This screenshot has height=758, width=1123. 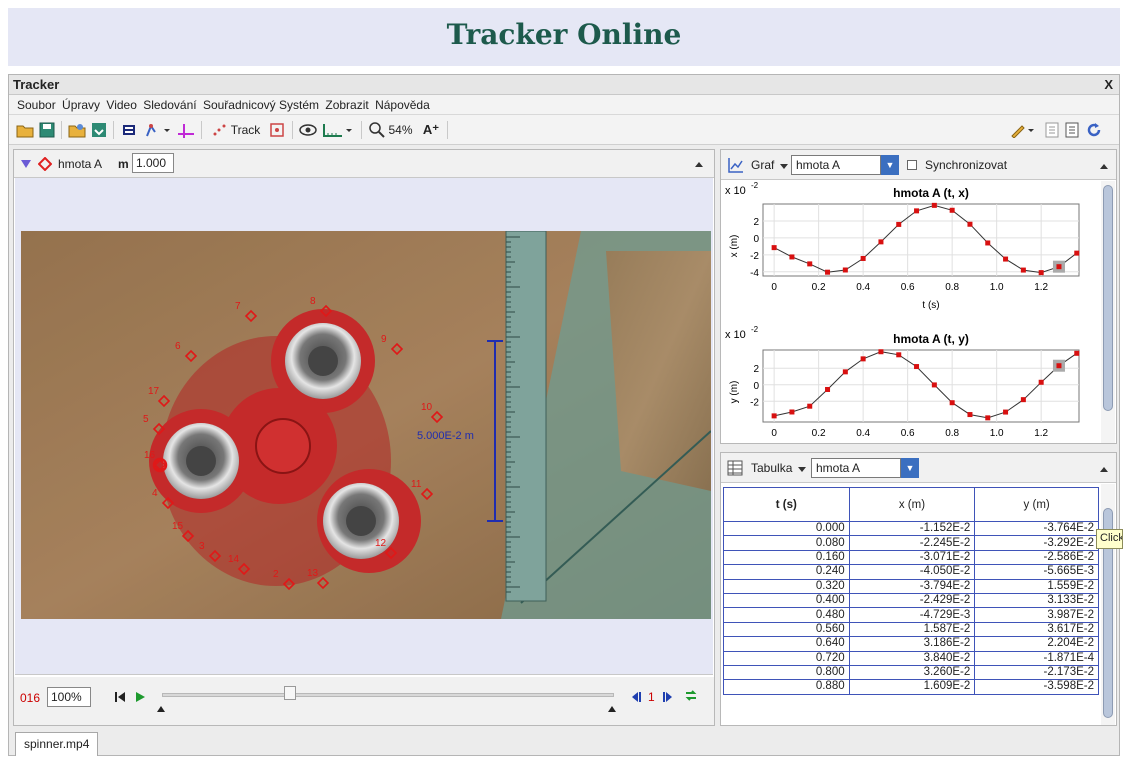 I want to click on table-cell: 1.587E-2, so click(x=912, y=630).